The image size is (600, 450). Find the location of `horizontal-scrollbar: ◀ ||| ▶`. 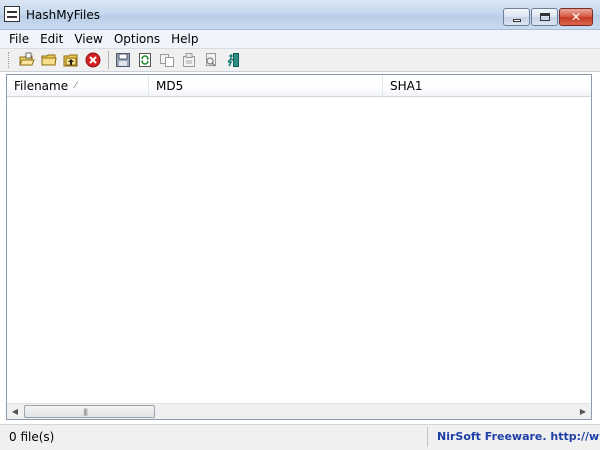

horizontal-scrollbar: ◀ ||| ▶ is located at coordinates (299, 411).